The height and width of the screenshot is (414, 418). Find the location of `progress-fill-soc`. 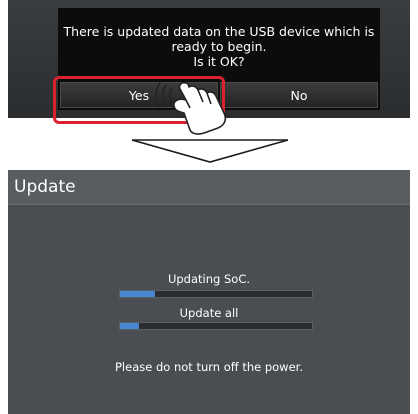

progress-fill-soc is located at coordinates (137, 294).